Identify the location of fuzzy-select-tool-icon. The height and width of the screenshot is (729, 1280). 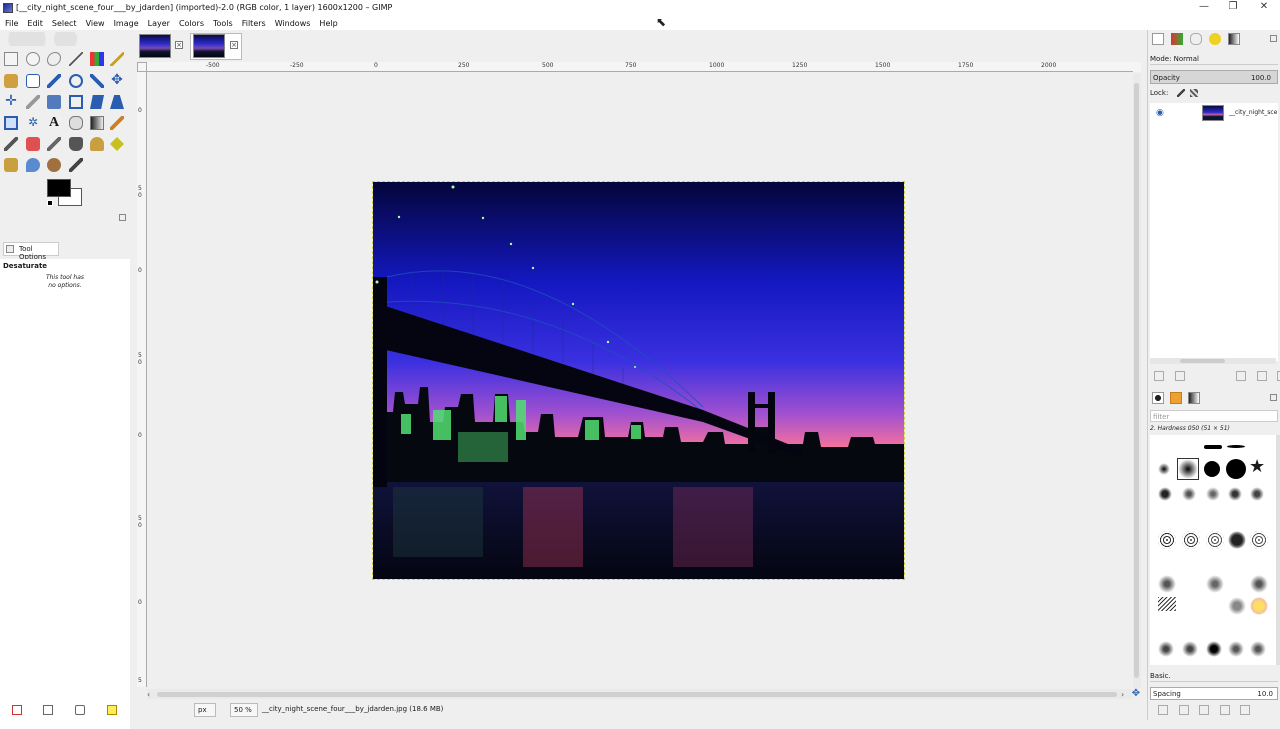
(76, 59).